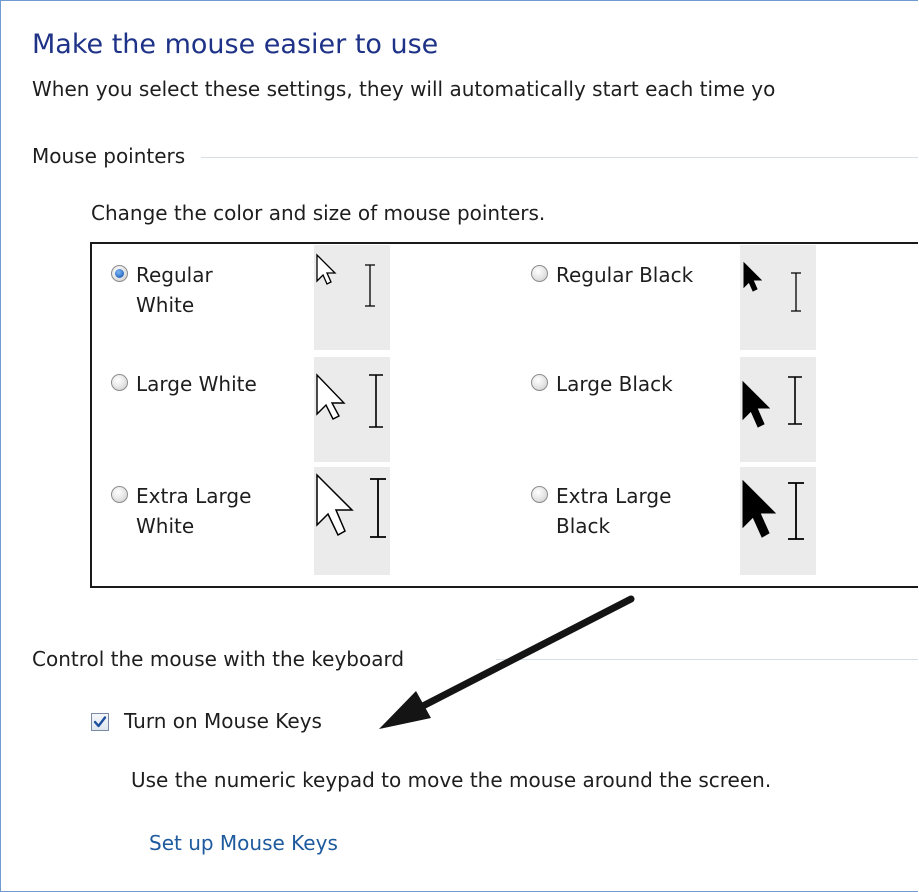 This screenshot has width=919, height=892. I want to click on pointer-preview-extra-large-white, so click(352, 521).